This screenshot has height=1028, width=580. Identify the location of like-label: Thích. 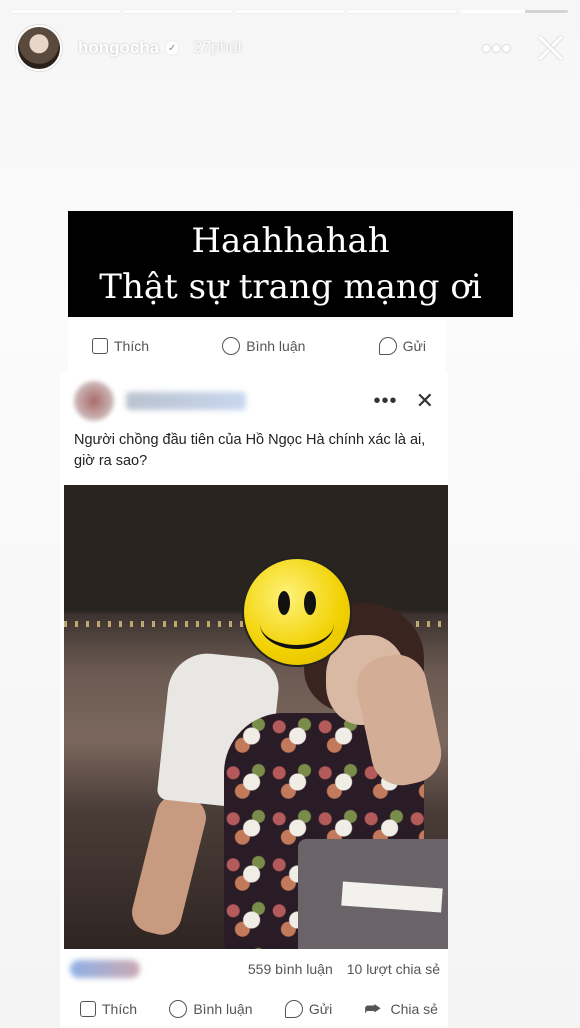
(132, 346).